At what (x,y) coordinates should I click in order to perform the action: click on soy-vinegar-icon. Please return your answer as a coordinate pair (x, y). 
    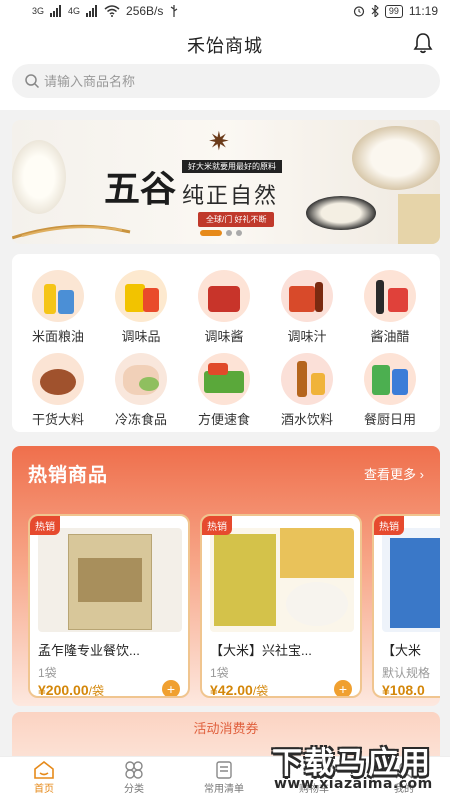
    Looking at the image, I should click on (390, 296).